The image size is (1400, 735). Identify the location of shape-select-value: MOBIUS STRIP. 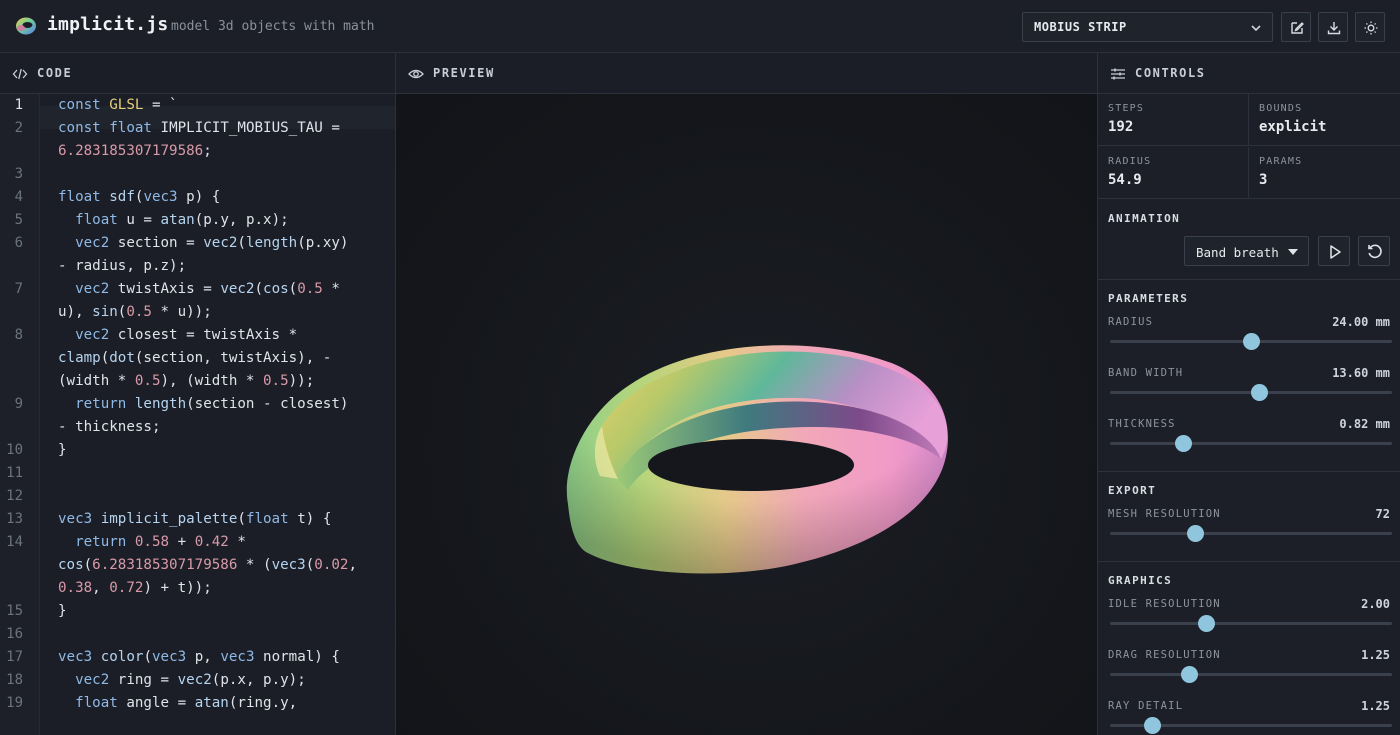
(1080, 27).